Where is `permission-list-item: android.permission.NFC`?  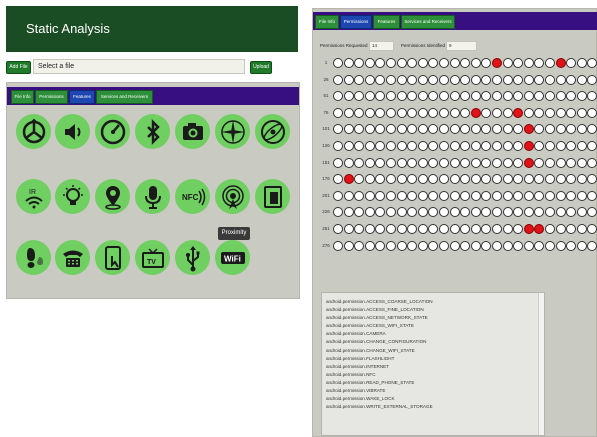 permission-list-item: android.permission.NFC is located at coordinates (435, 375).